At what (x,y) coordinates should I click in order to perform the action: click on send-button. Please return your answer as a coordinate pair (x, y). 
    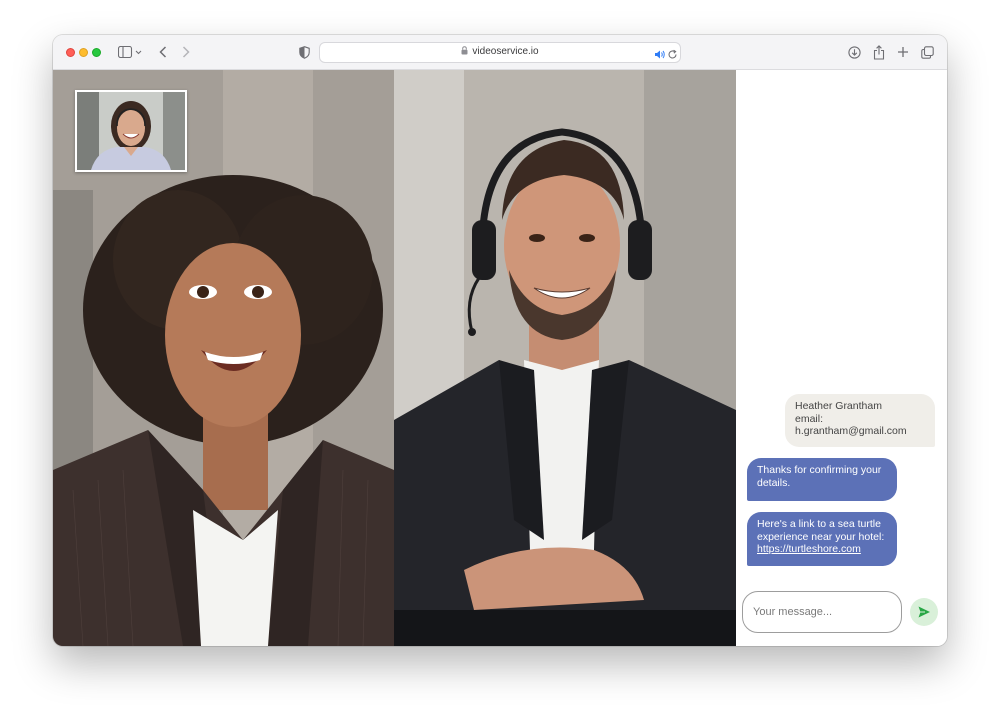
    Looking at the image, I should click on (924, 612).